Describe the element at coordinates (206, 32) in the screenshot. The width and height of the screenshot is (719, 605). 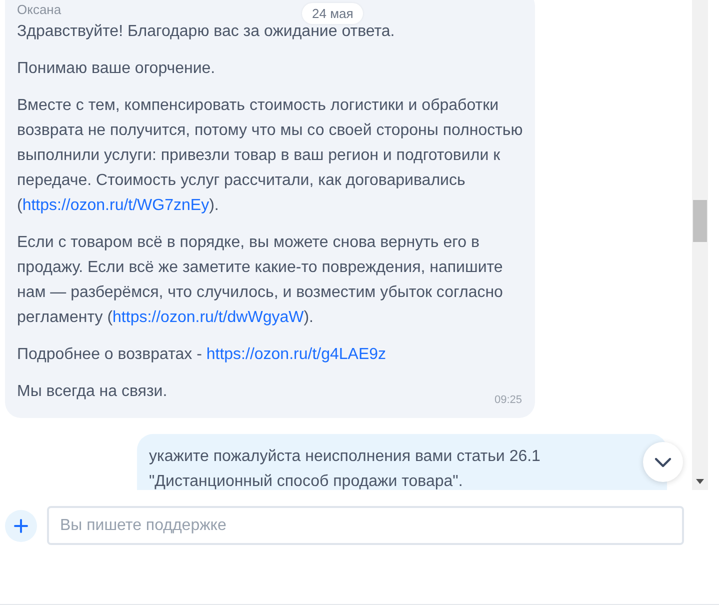
I see `message-text: Здравствуйте! Благодарю вас за ожидание ответа.` at that location.